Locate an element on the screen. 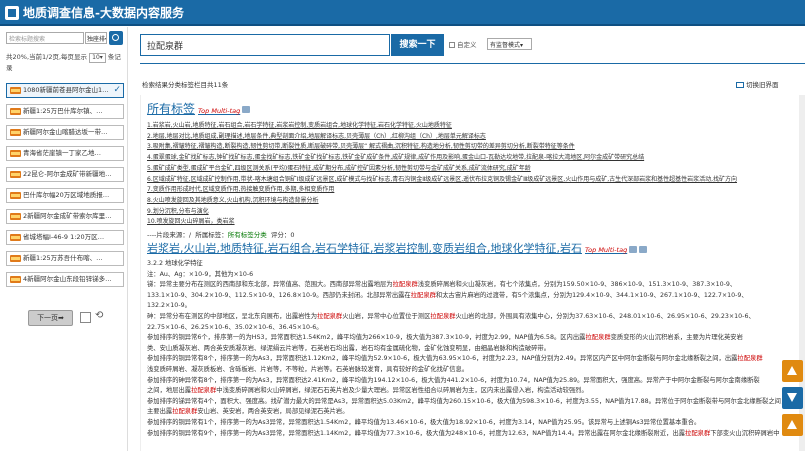  title-search-input: 检索标题搜索 is located at coordinates (45, 38).